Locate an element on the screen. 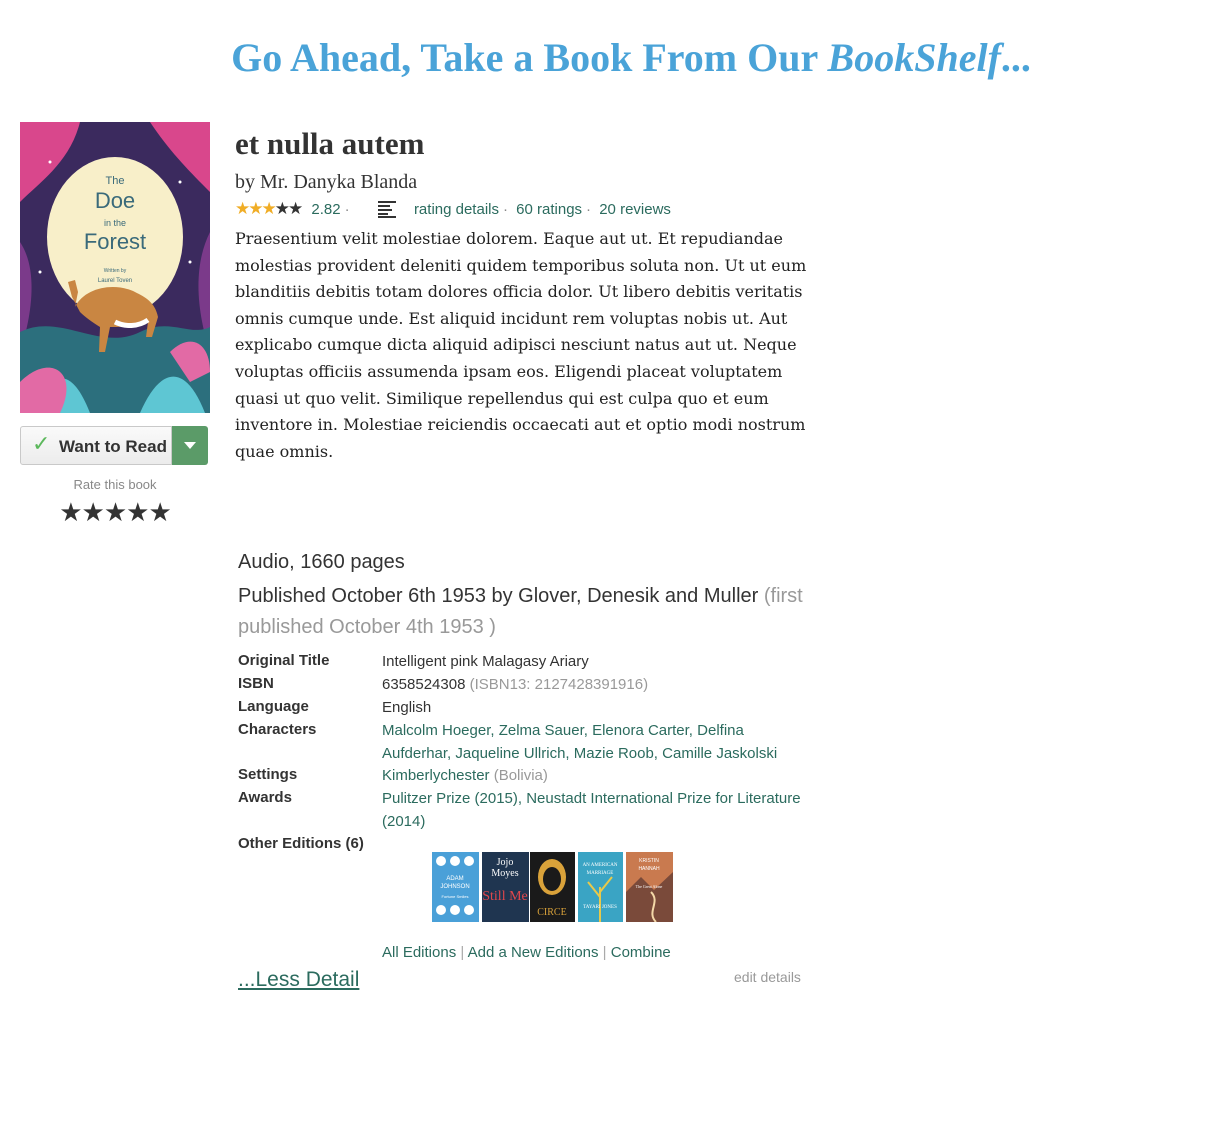 This screenshot has width=1225, height=1147. rate-stars: ★★★★★ is located at coordinates (115, 512).